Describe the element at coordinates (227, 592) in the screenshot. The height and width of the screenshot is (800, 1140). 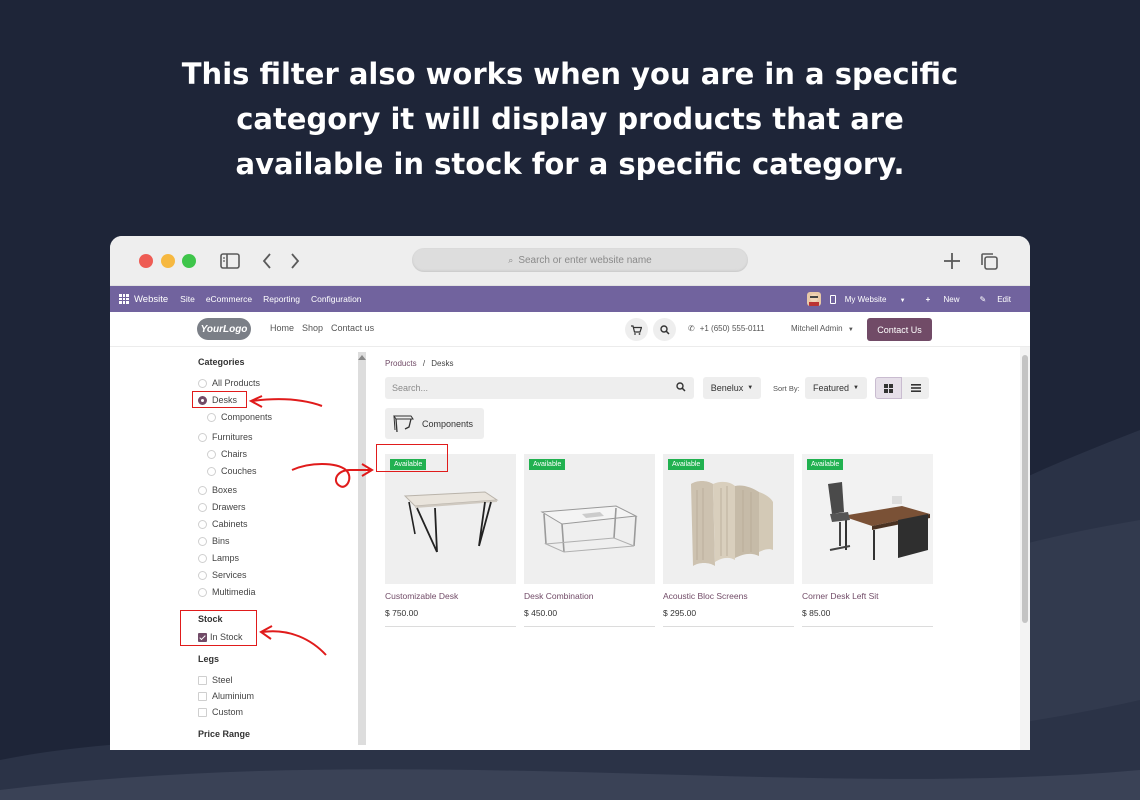
I see `category-multimedia: Multimedia` at that location.